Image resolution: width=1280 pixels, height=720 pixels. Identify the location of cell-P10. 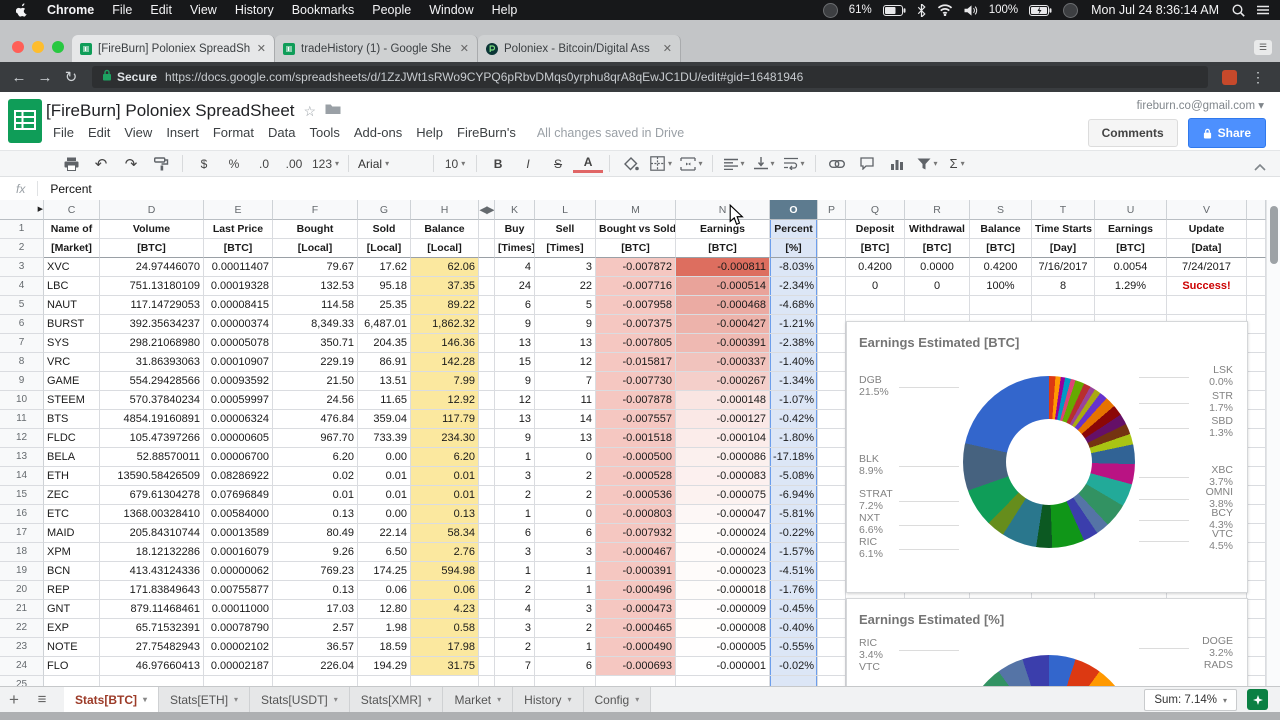
(832, 400).